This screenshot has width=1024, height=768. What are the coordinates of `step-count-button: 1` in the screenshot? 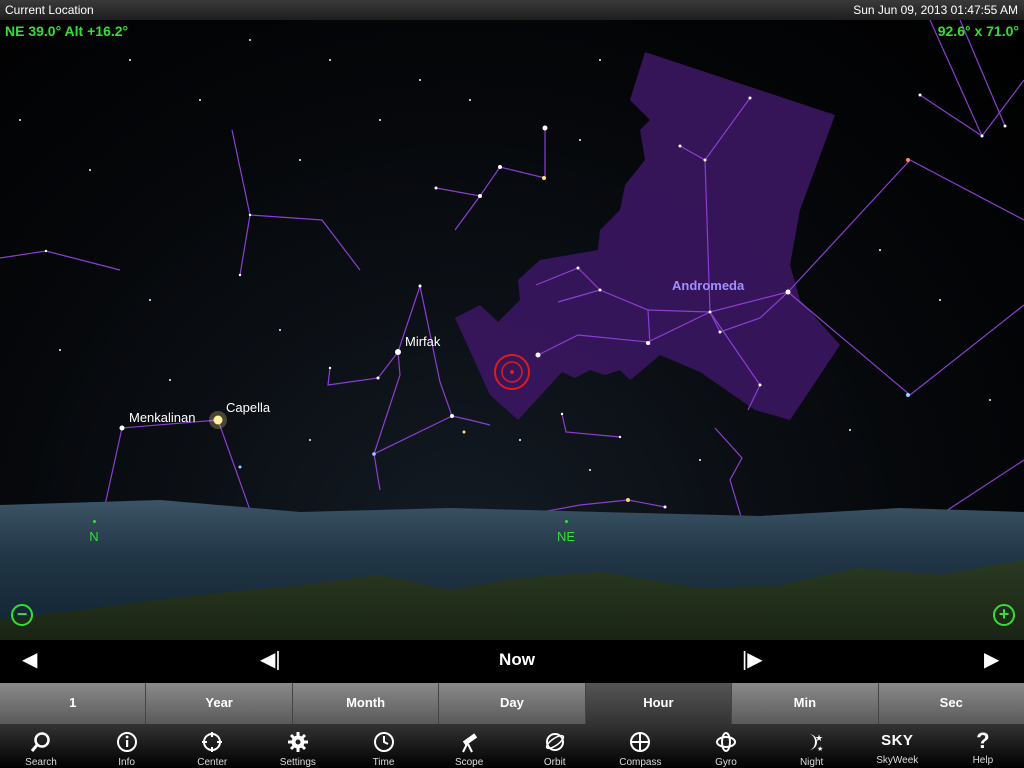 It's located at (73, 703).